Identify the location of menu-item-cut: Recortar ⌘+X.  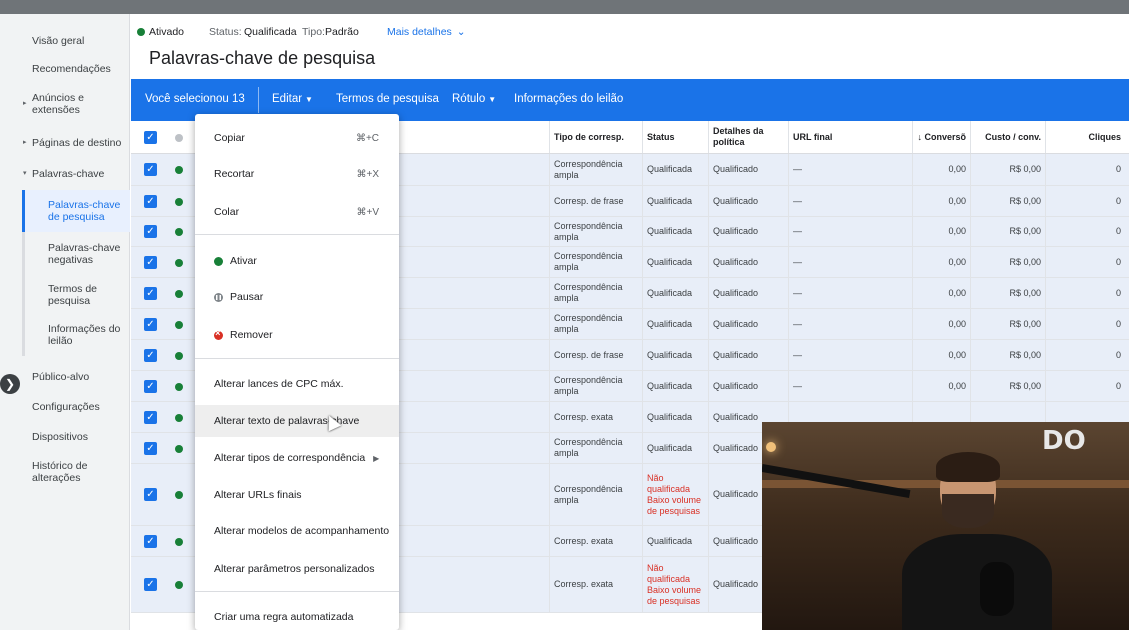
(297, 174).